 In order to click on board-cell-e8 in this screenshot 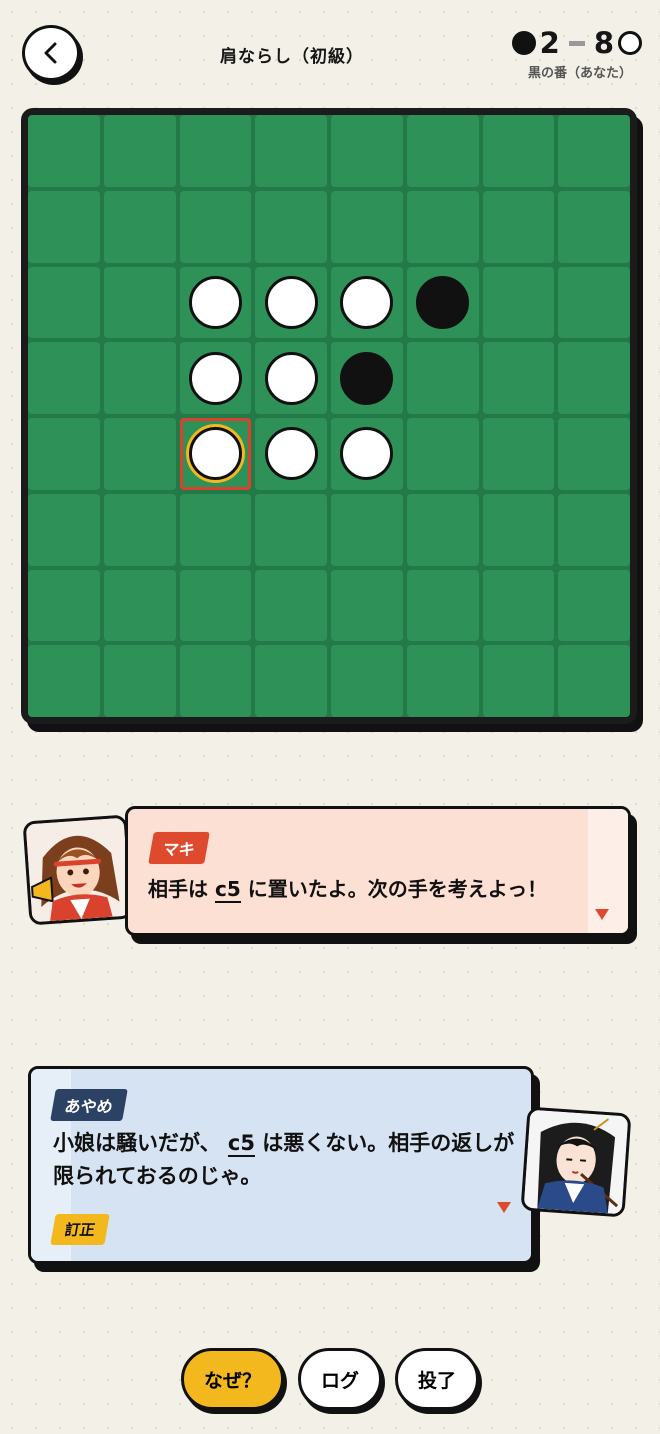, I will do `click(367, 681)`.